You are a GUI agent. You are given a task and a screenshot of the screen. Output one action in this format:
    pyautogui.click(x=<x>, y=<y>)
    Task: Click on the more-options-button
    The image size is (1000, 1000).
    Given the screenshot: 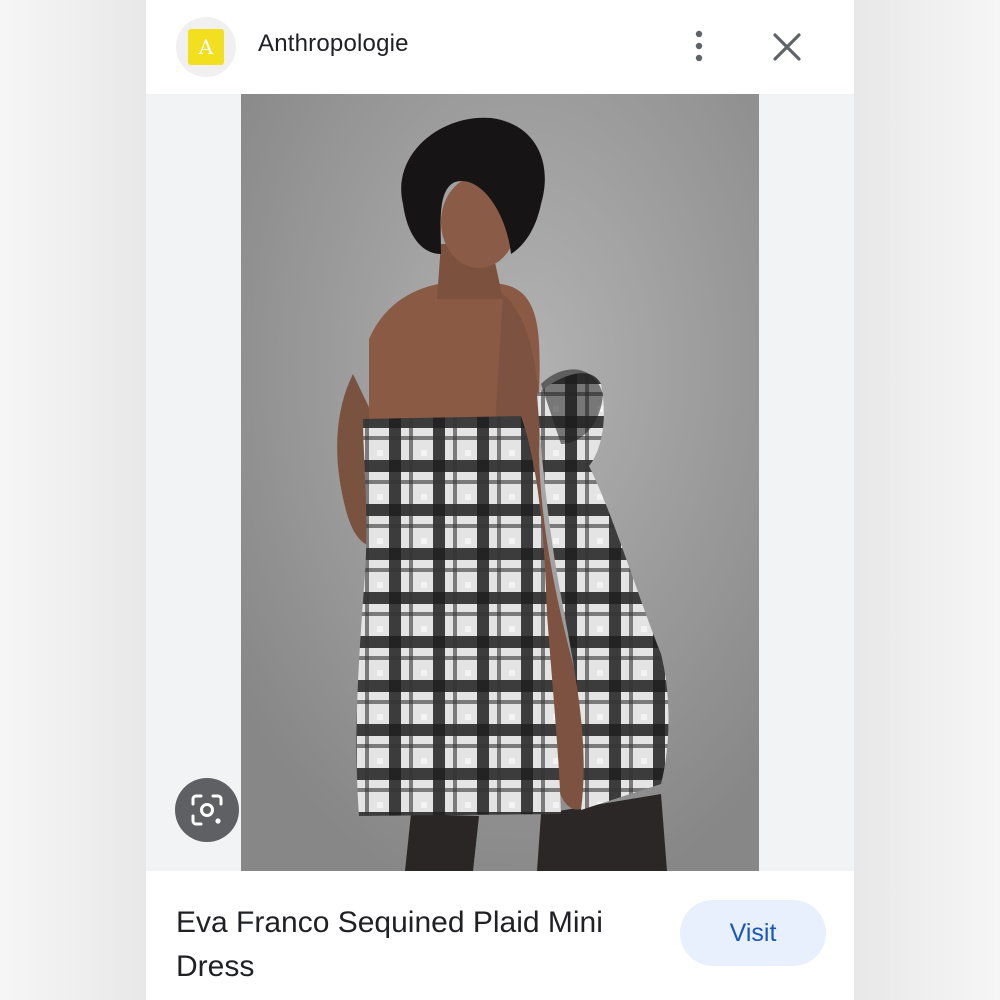 What is the action you would take?
    pyautogui.click(x=699, y=47)
    